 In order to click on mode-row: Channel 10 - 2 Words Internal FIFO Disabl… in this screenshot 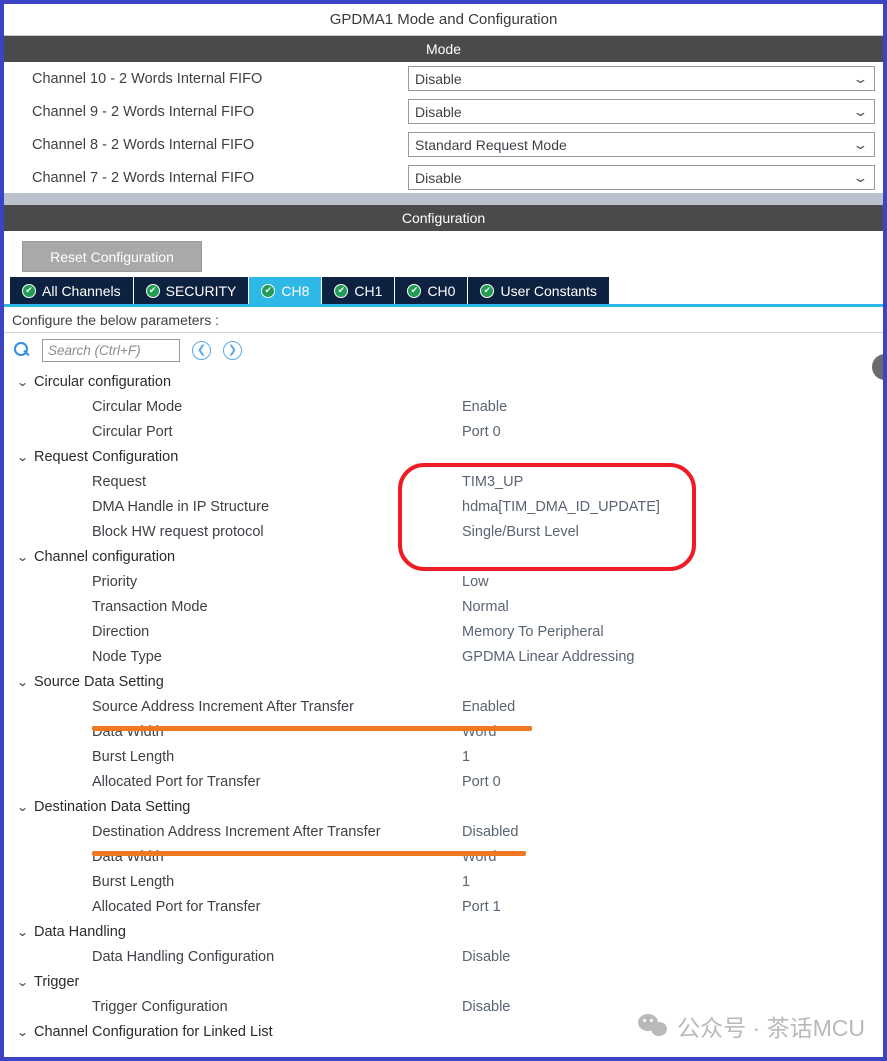, I will do `click(443, 78)`.